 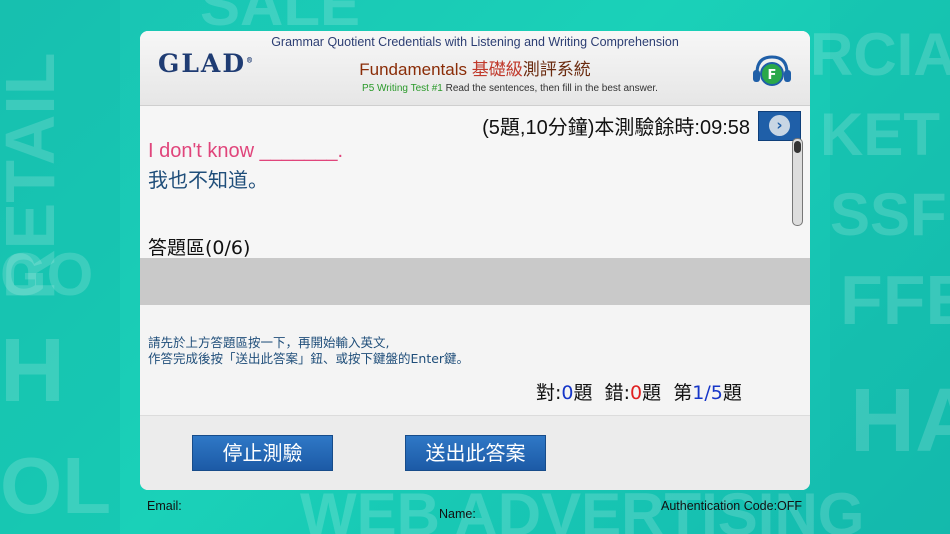 What do you see at coordinates (616, 128) in the screenshot?
I see `timer-text: (5題,10分鐘)本測驗餘時:09:58` at bounding box center [616, 128].